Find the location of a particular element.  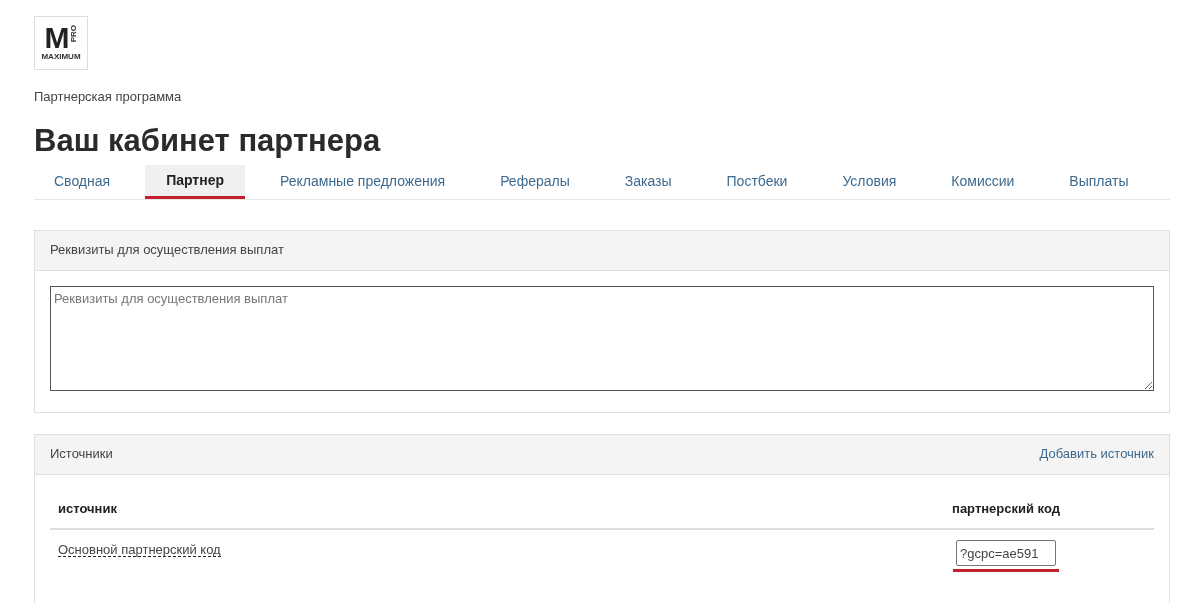

nav-tab: Постбеки is located at coordinates (757, 181).